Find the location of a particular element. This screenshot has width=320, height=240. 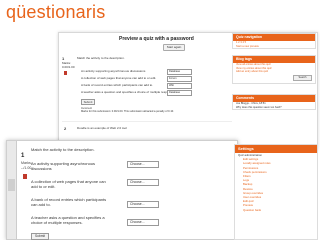

divider is located at coordinates (147, 121).